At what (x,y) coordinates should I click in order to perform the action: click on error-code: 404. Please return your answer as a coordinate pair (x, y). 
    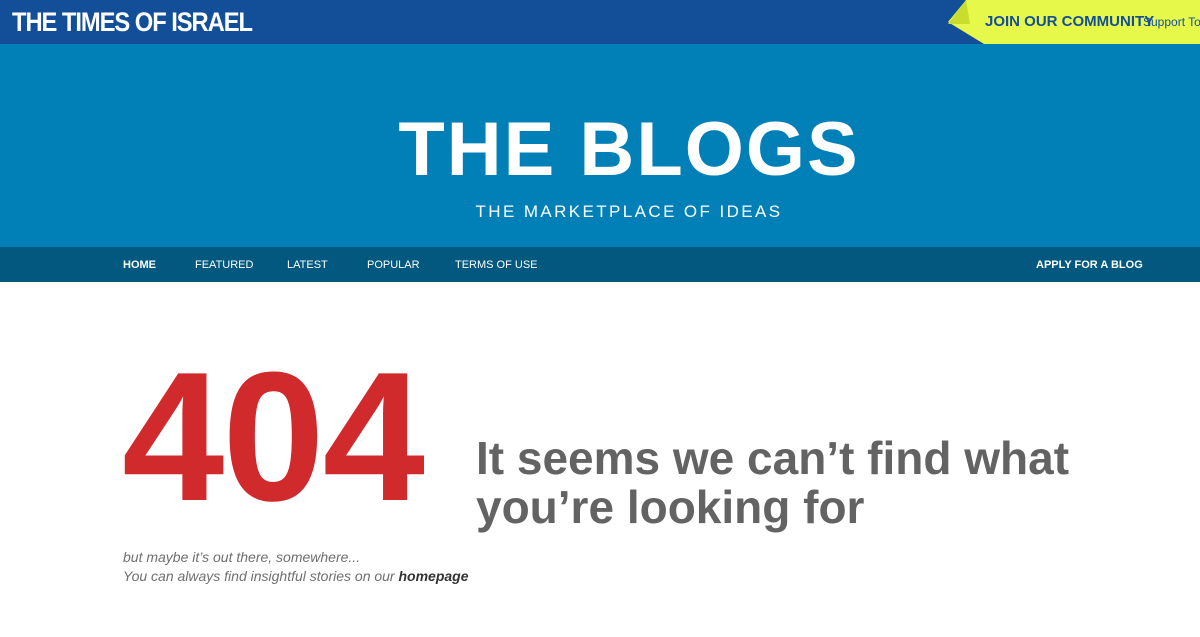
    Looking at the image, I should click on (273, 436).